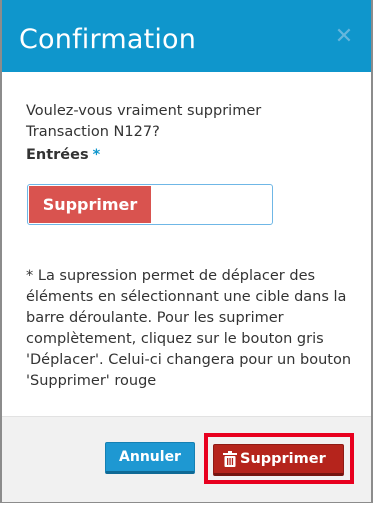  I want to click on question-line-1: Voulez-vous vraiment supprimer, so click(144, 111).